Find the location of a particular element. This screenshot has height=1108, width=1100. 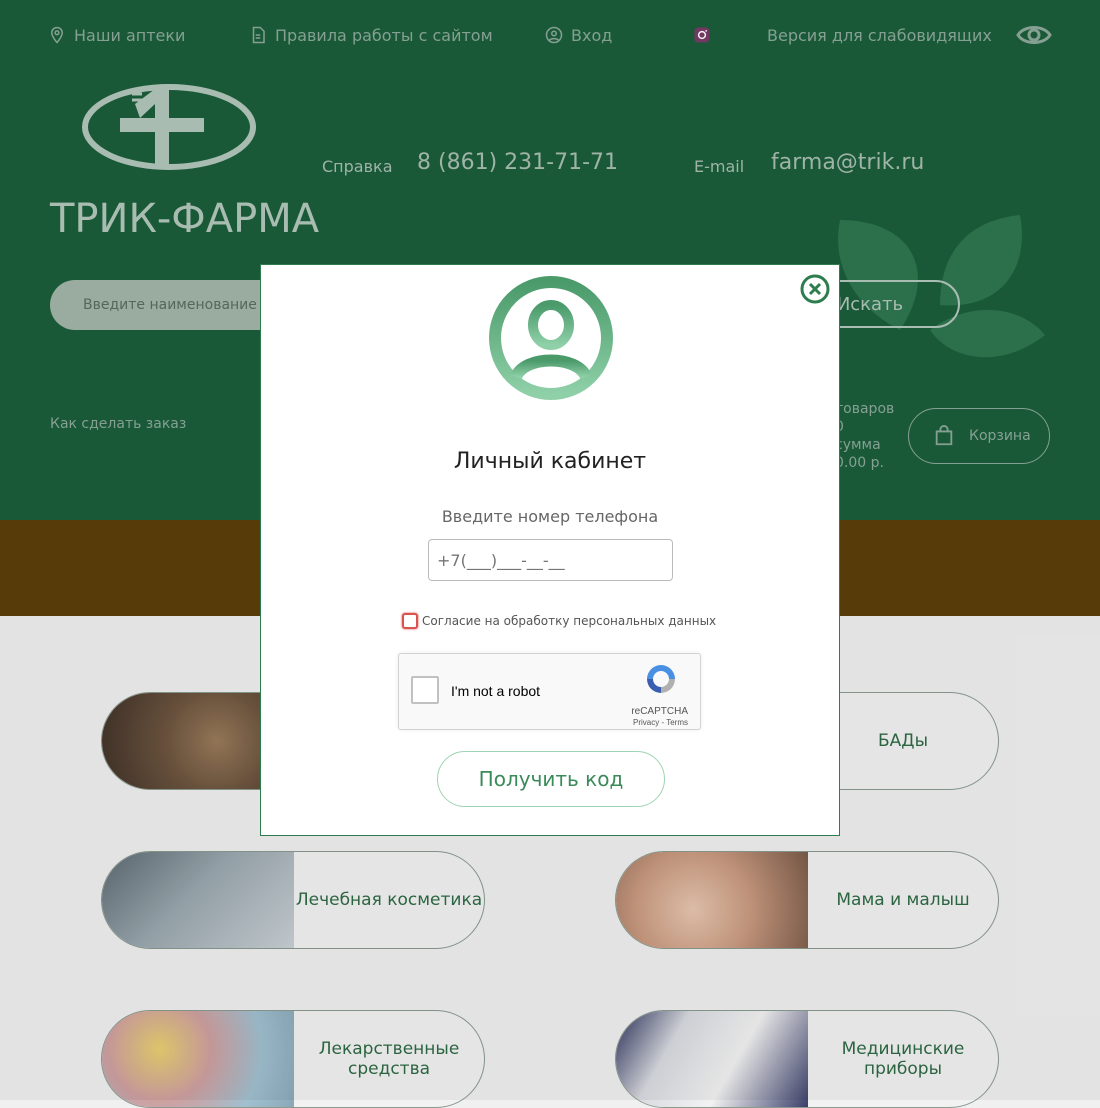

close-button is located at coordinates (815, 289).